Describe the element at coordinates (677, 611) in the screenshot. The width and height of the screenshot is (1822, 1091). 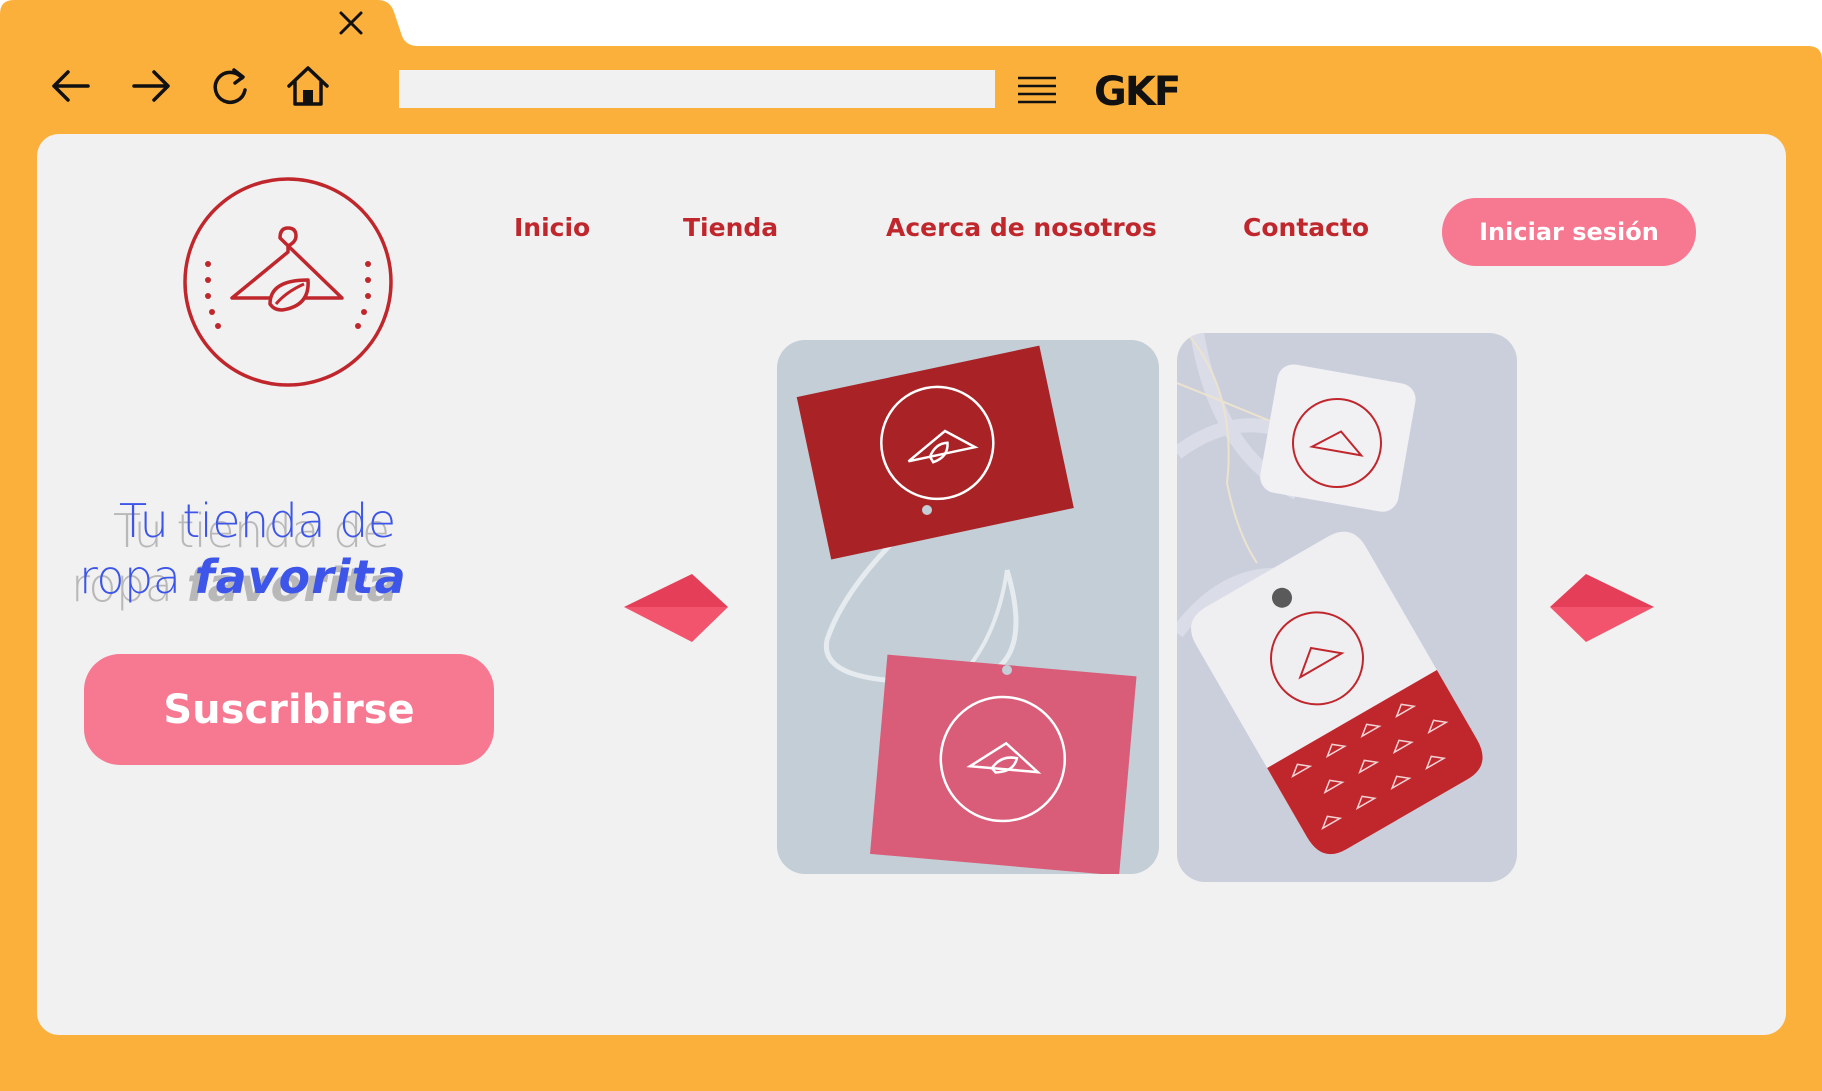
I see `arrow-left-icon` at that location.